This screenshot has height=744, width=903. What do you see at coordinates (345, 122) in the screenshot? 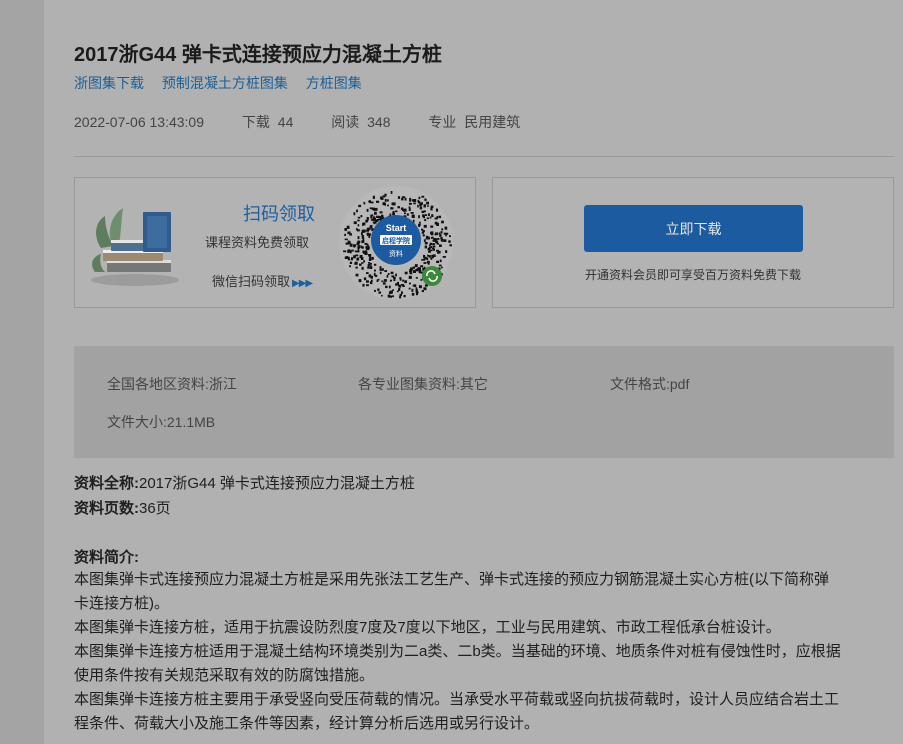
I see `reads-label: 阅读` at bounding box center [345, 122].